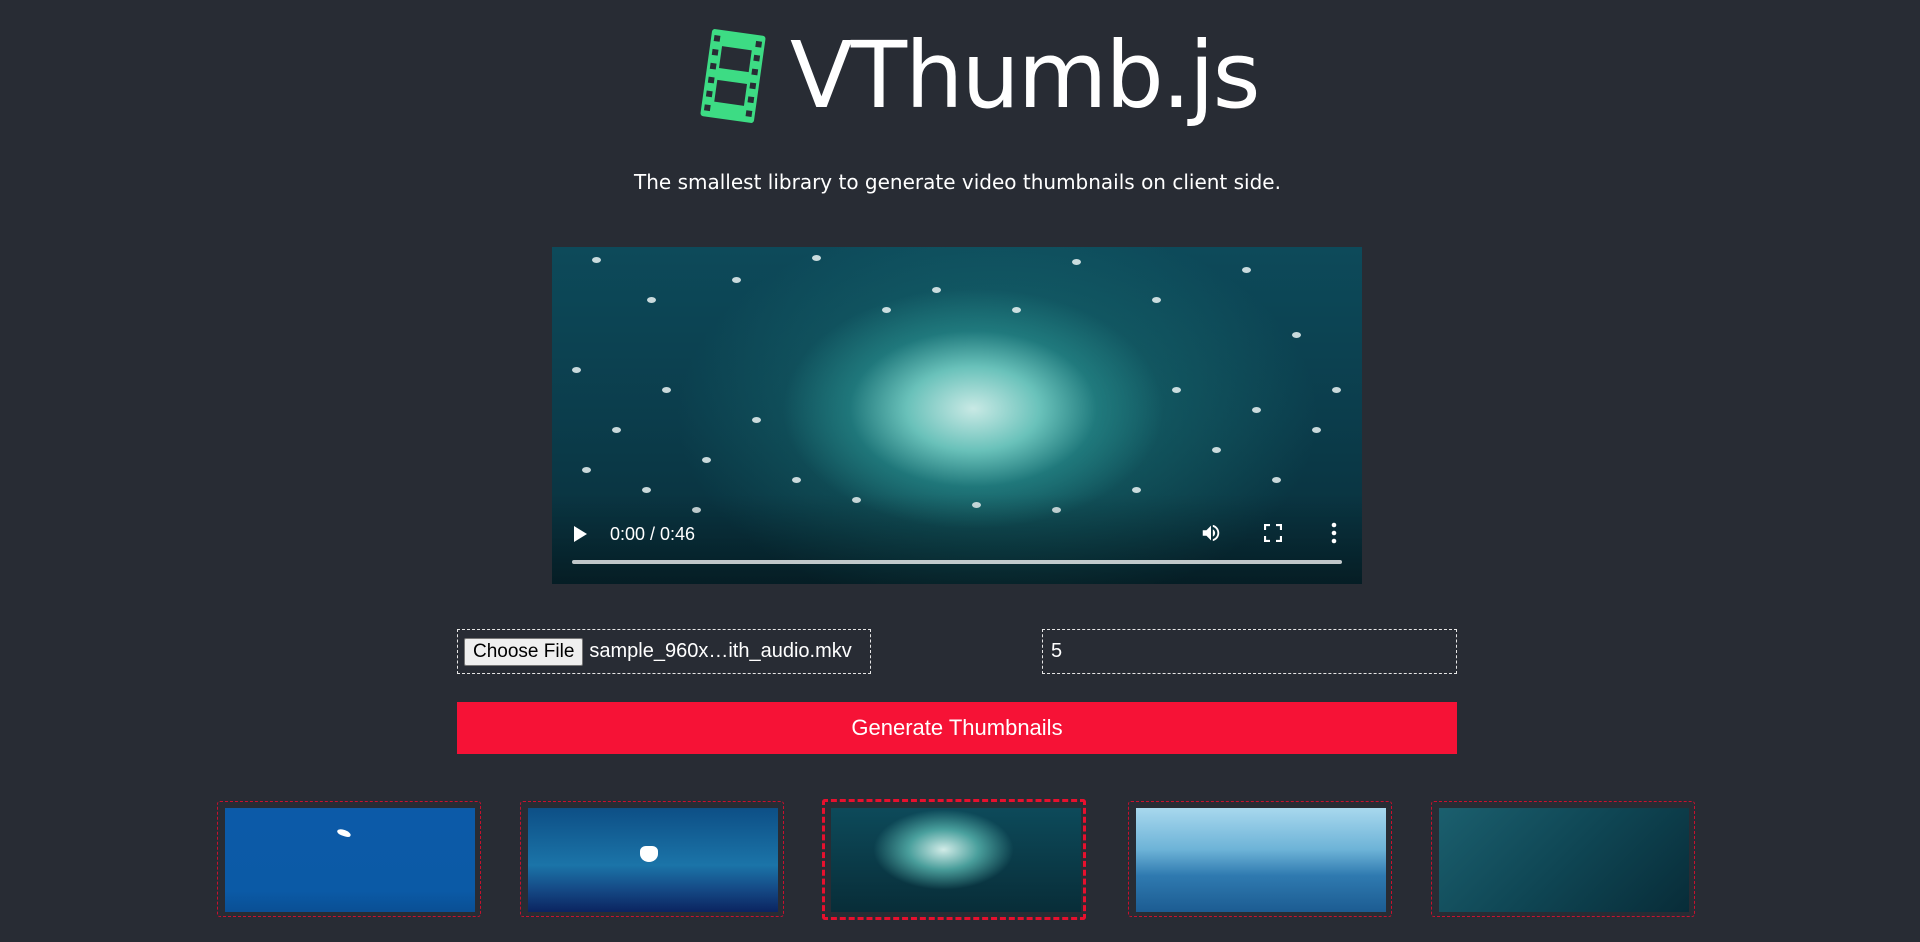 This screenshot has width=1920, height=942. What do you see at coordinates (1025, 75) in the screenshot?
I see `logo-text: VThumb.js` at bounding box center [1025, 75].